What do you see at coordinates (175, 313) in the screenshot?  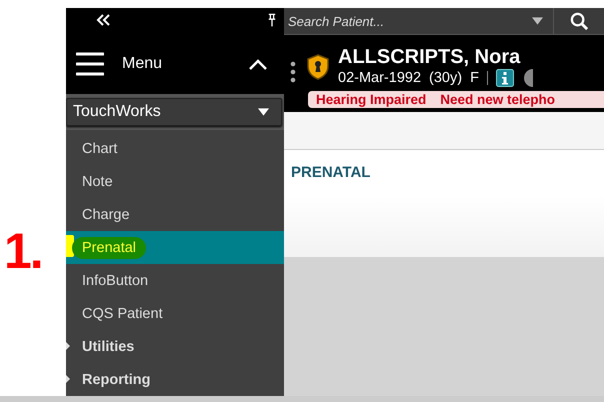 I see `menu-item: CQS Patient` at bounding box center [175, 313].